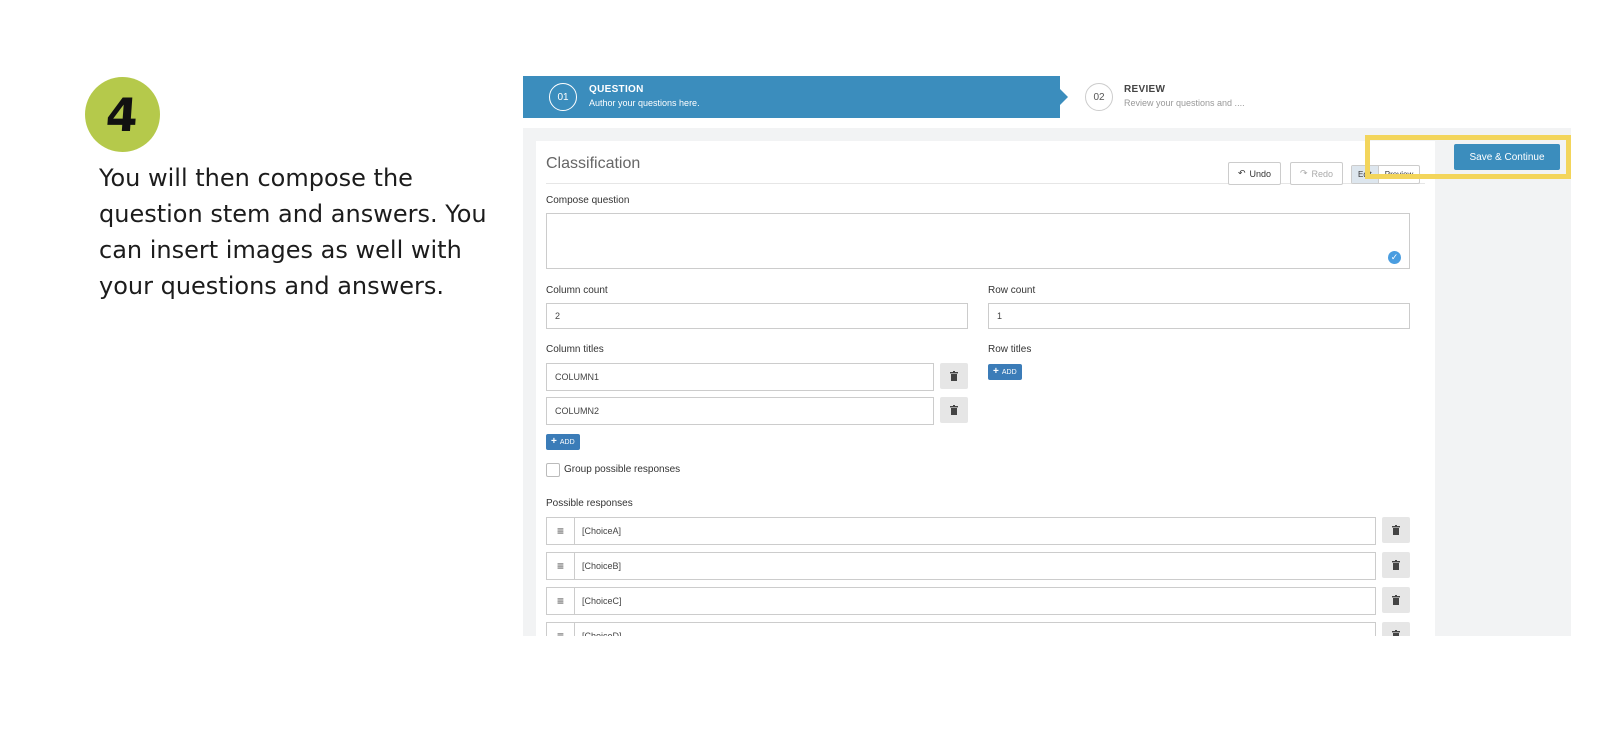 The height and width of the screenshot is (730, 1614). Describe the element at coordinates (575, 349) in the screenshot. I see `column-titles-label: Column titles` at that location.